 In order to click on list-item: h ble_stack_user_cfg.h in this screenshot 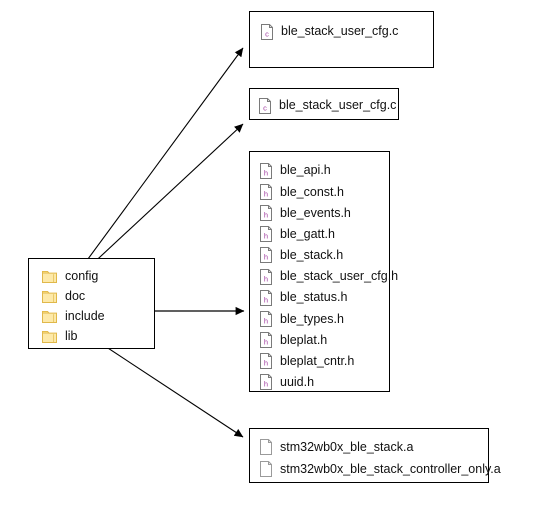, I will do `click(328, 276)`.